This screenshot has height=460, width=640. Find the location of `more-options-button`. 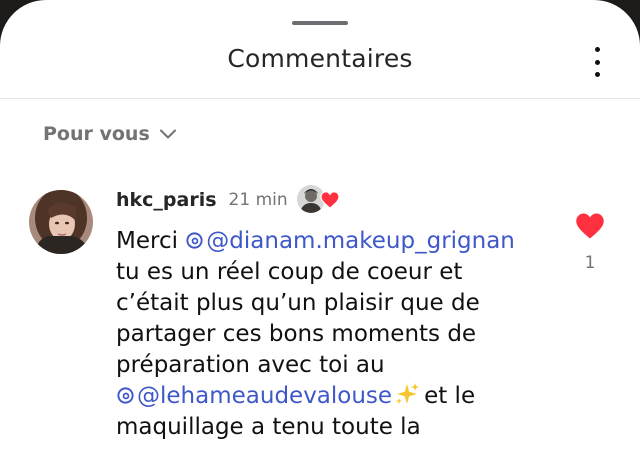

more-options-button is located at coordinates (597, 62).